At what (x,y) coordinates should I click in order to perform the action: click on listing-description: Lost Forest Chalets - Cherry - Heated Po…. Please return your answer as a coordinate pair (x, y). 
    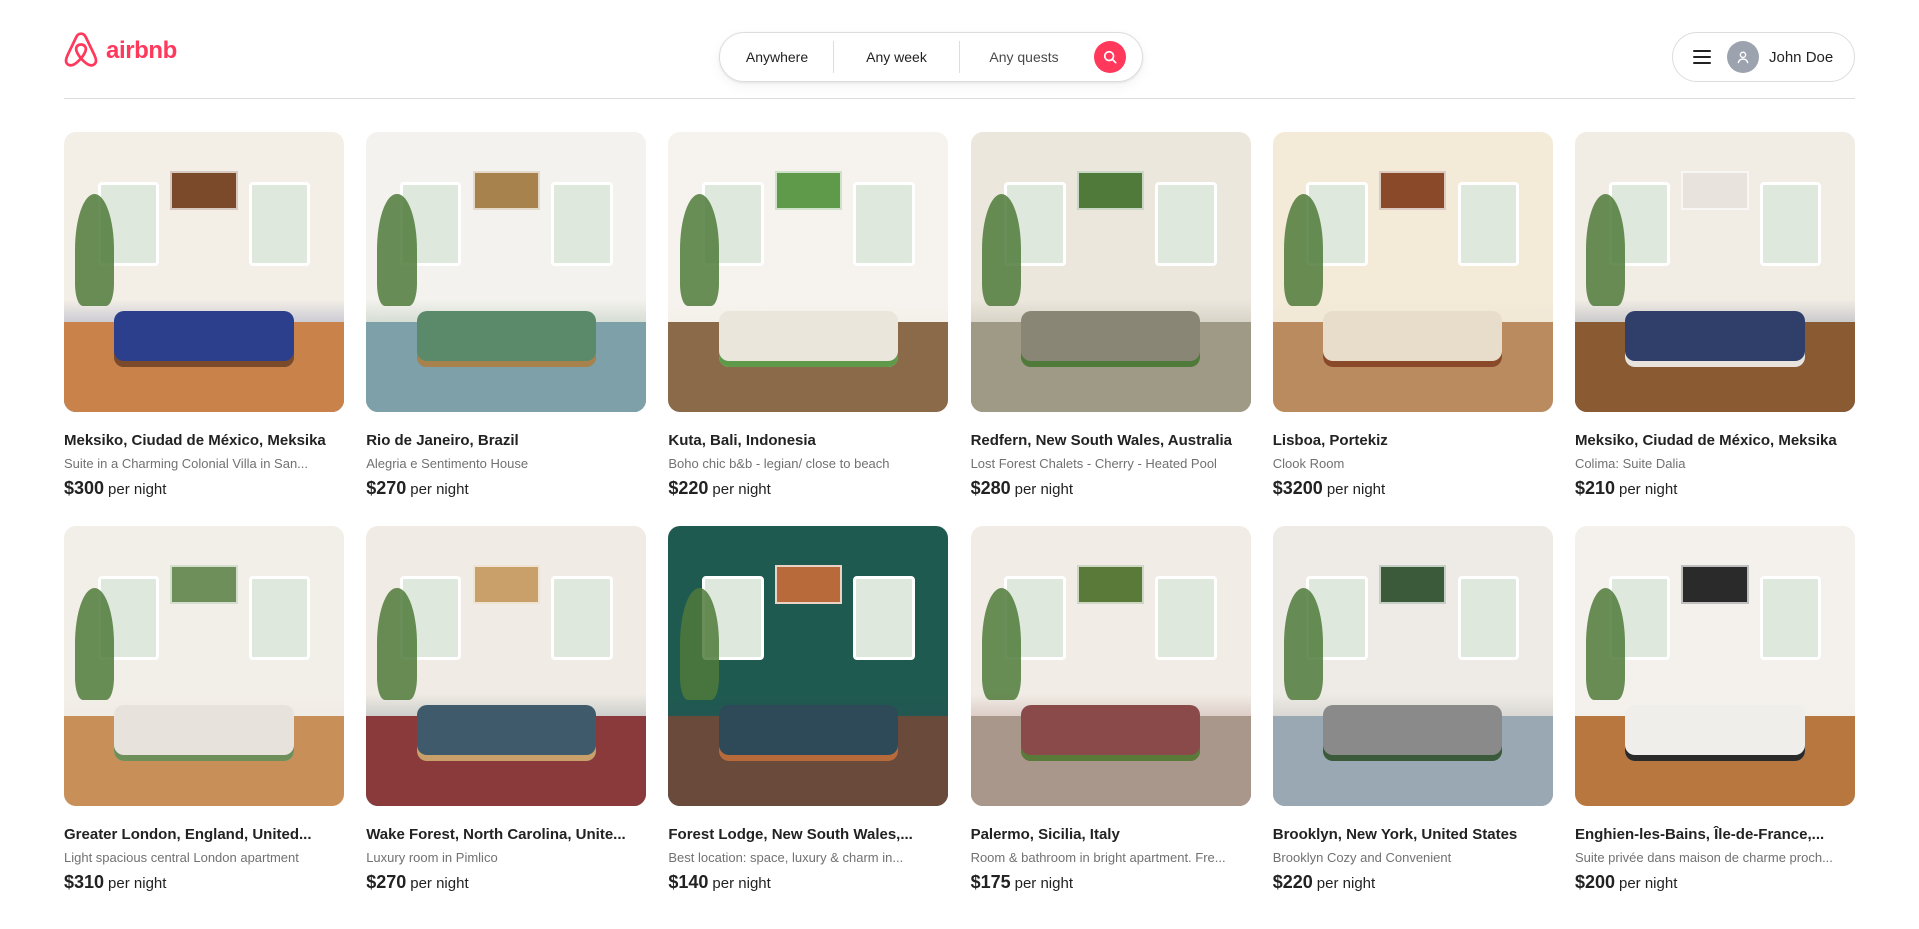
    Looking at the image, I should click on (1093, 463).